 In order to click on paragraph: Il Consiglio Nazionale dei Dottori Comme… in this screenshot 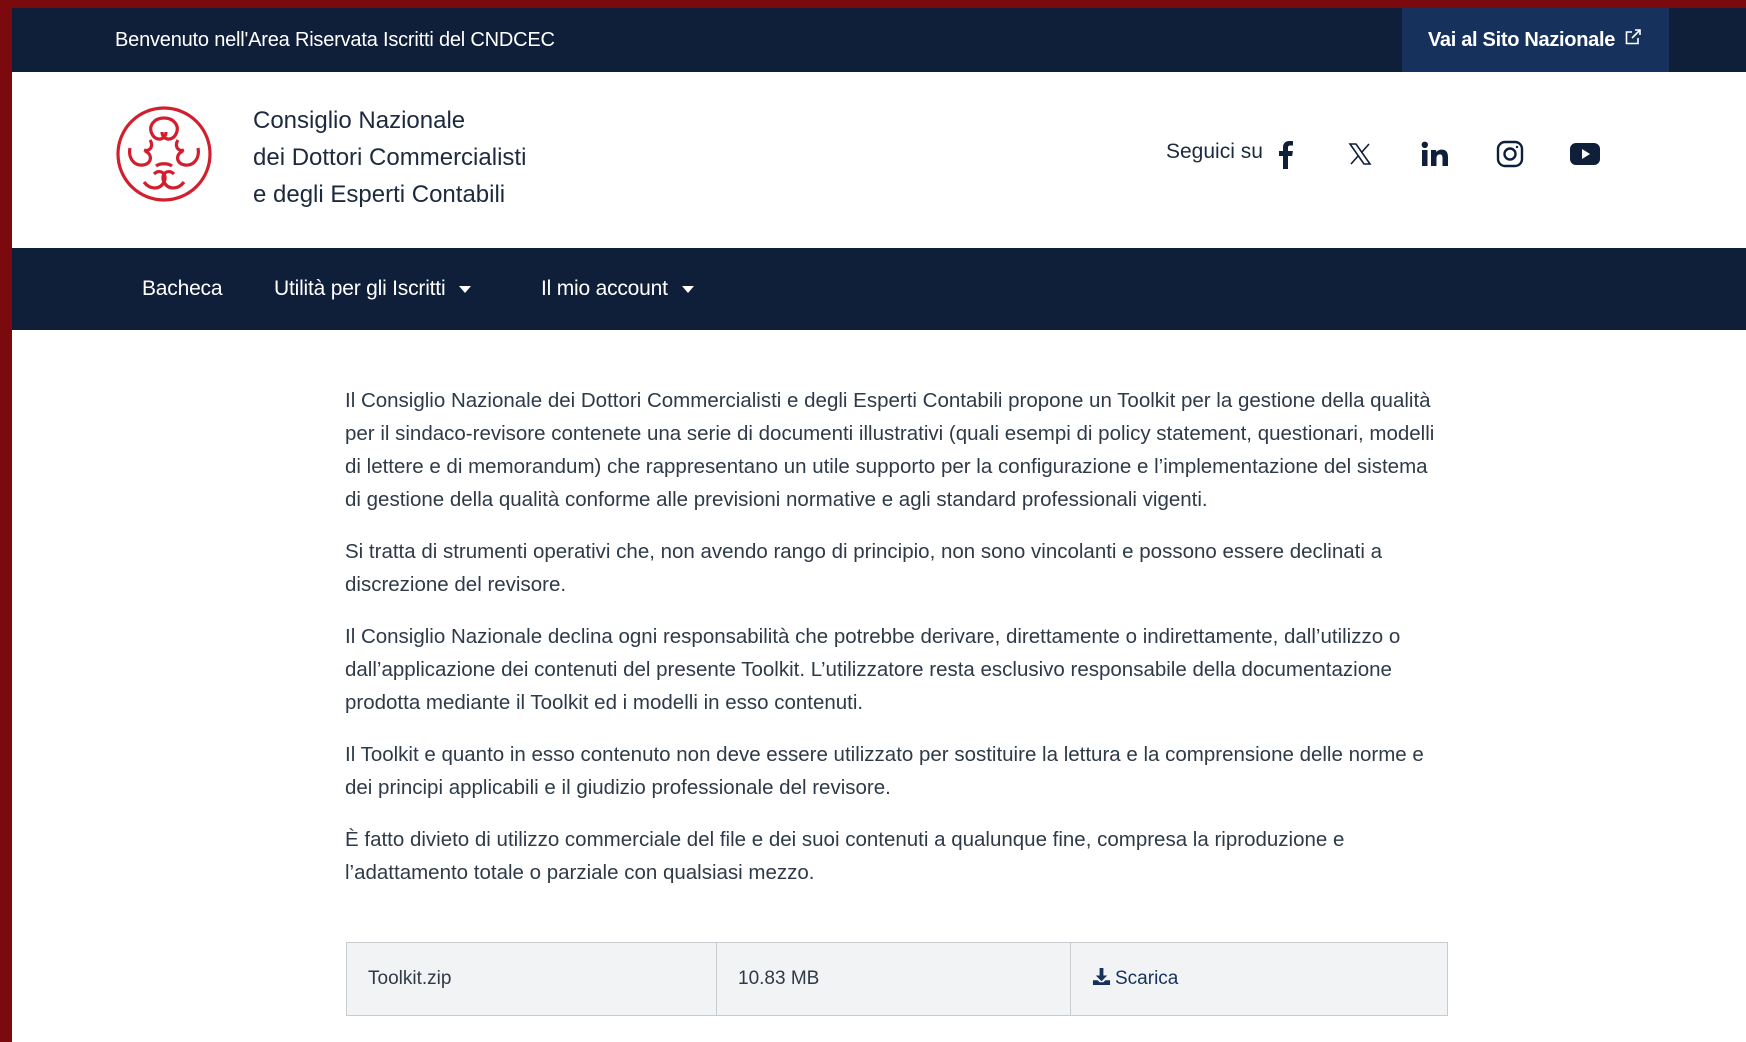, I will do `click(890, 450)`.